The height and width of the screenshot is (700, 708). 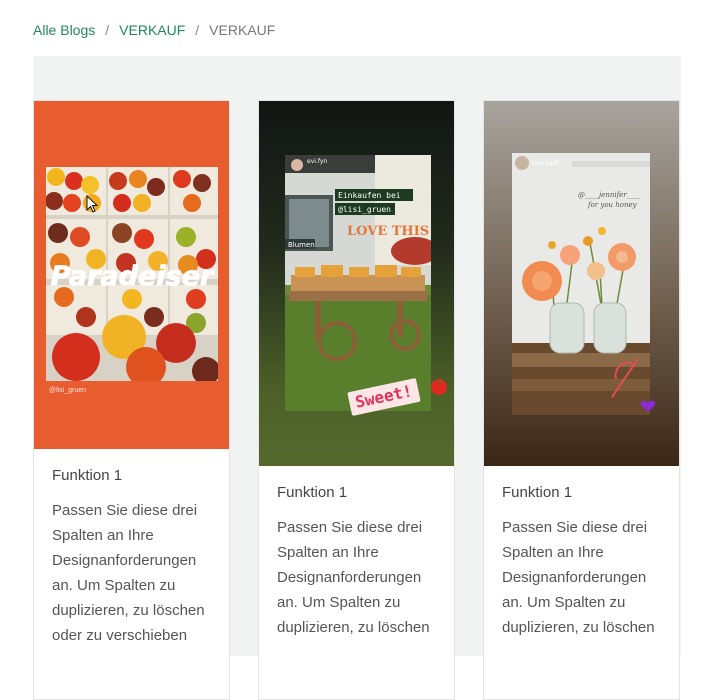 I want to click on breadcrumb-link-alle-blogs: Alle Blogs, so click(x=64, y=30).